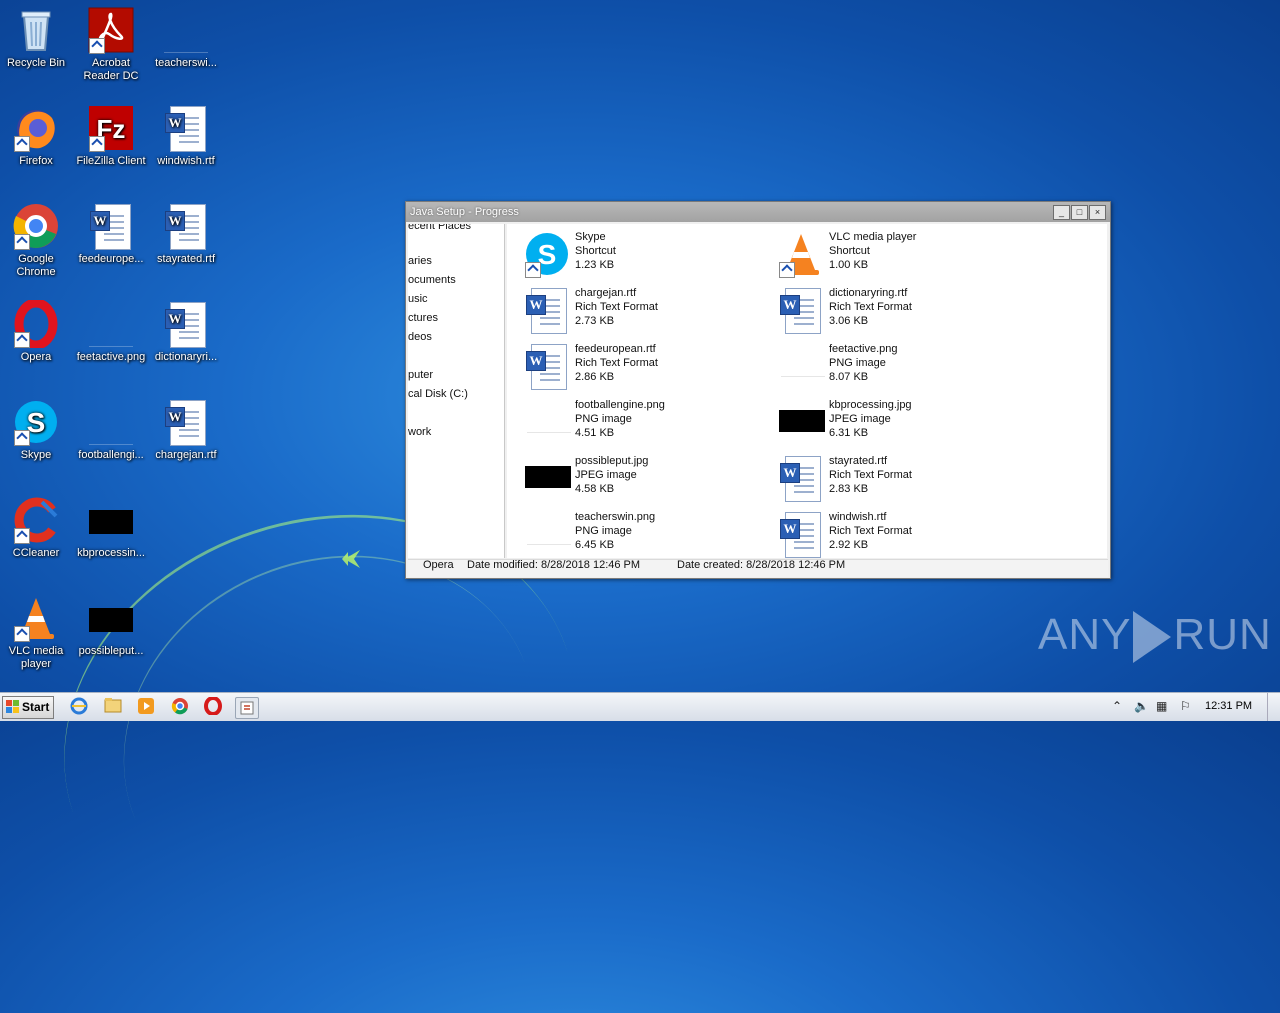  Describe the element at coordinates (886, 254) in the screenshot. I see `file-item: VLC media player Shortcut 1.00 KB` at that location.